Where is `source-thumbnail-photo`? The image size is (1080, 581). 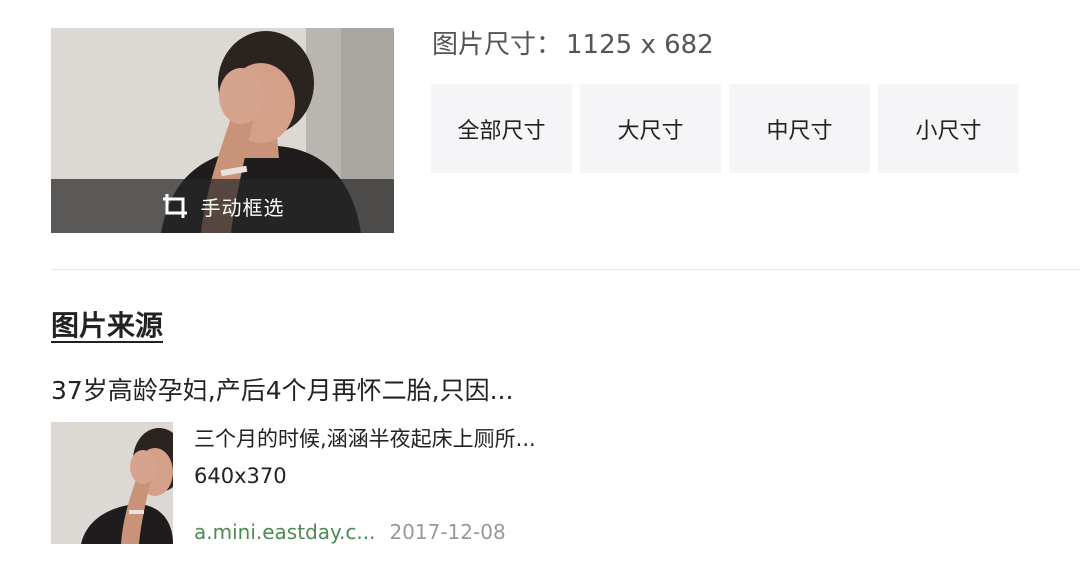 source-thumbnail-photo is located at coordinates (112, 483).